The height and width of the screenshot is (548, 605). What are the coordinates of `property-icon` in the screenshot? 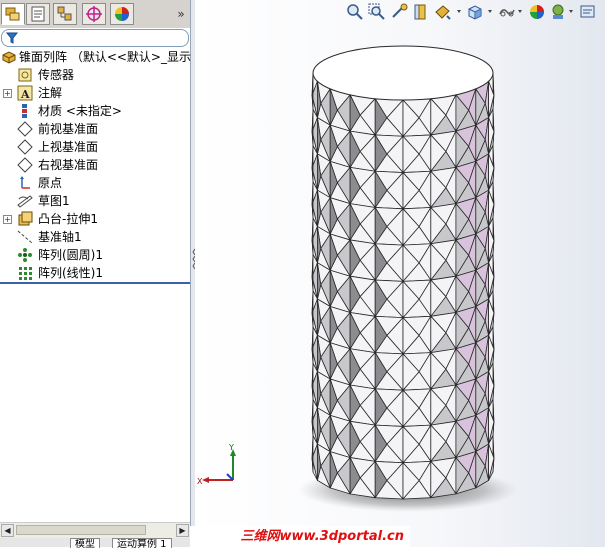 It's located at (38, 14).